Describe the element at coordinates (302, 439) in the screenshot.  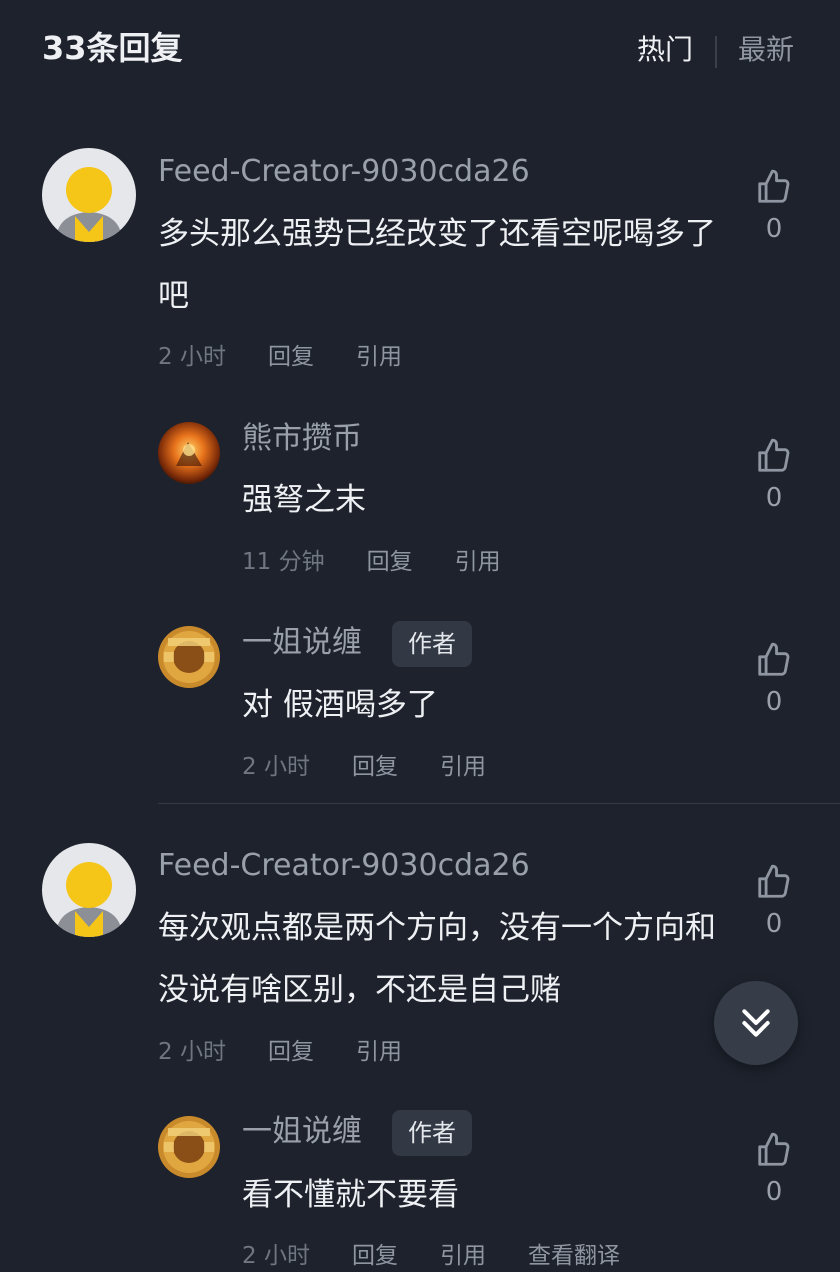
I see `reply-username: 熊市攒币` at that location.